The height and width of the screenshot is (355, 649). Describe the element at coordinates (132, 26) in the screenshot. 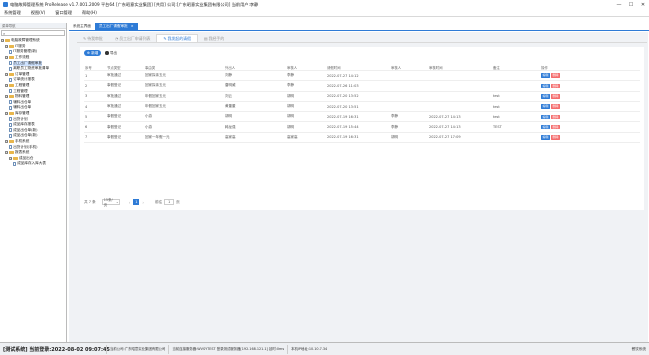

I see `close-icon: ×` at that location.